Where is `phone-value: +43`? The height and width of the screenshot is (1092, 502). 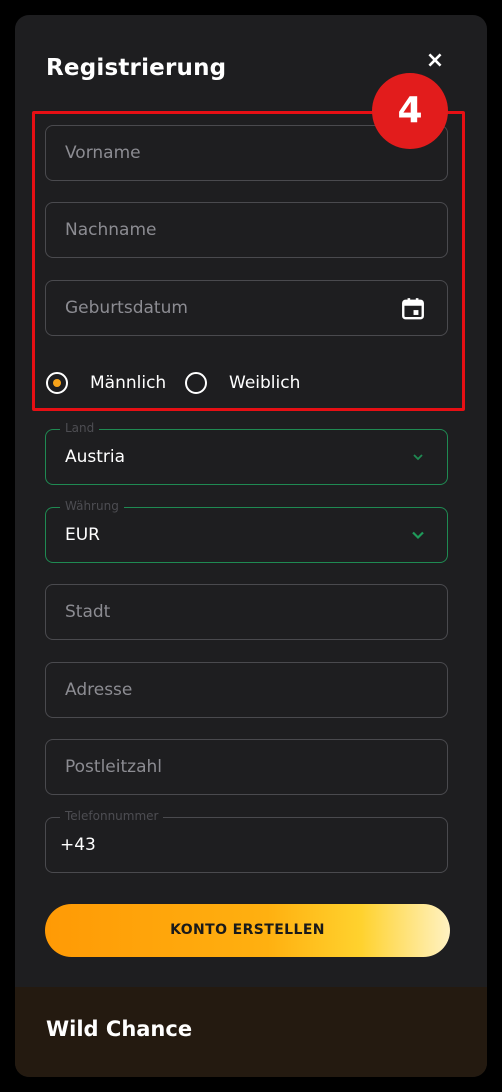
phone-value: +43 is located at coordinates (78, 845).